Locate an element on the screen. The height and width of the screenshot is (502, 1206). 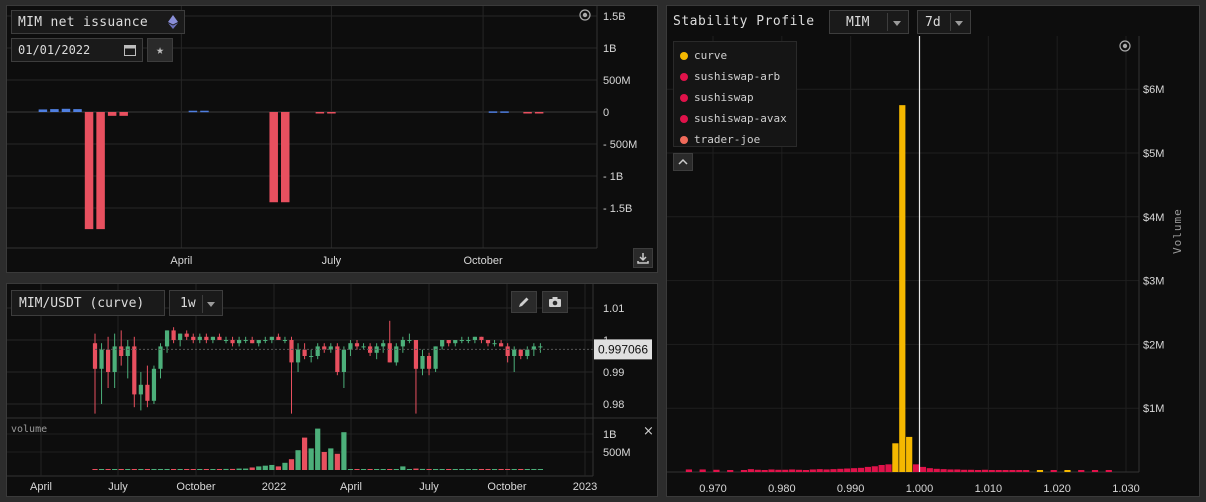
interval-selector: 1w is located at coordinates (196, 303).